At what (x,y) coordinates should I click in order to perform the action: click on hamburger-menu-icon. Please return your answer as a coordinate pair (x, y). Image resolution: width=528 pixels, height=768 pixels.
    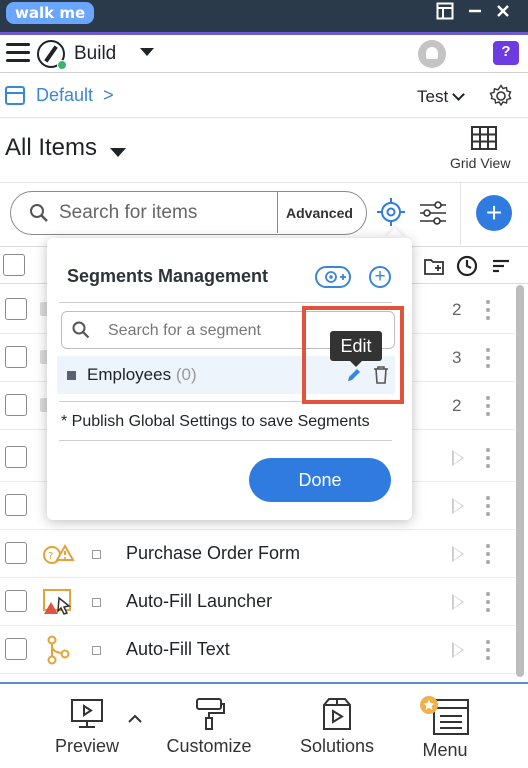
    Looking at the image, I should click on (18, 53).